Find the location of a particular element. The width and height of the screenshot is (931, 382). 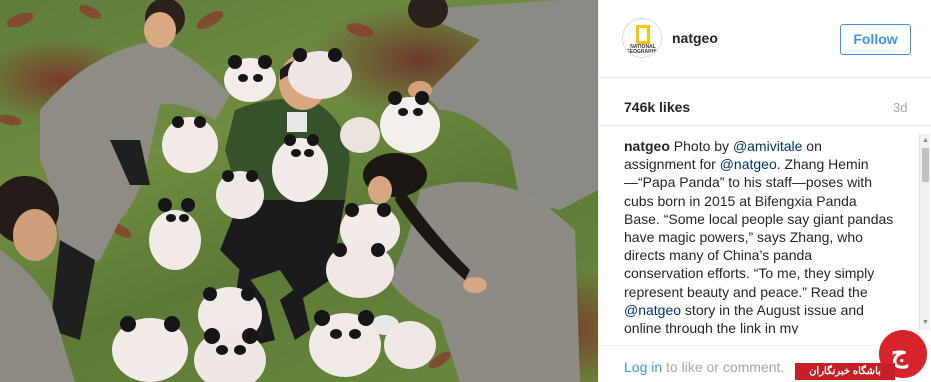

natgeo-logo-icon is located at coordinates (643, 34).